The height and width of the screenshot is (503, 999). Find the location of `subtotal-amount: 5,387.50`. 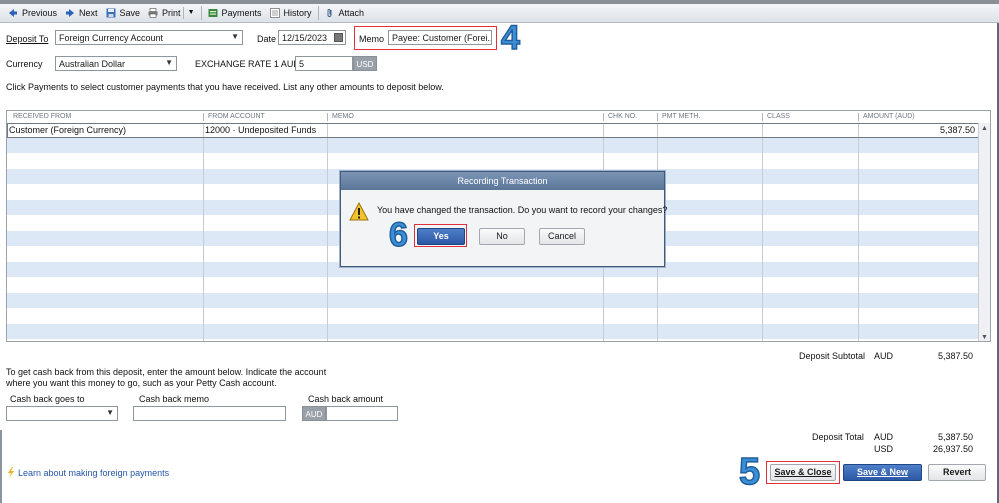

subtotal-amount: 5,387.50 is located at coordinates (955, 356).